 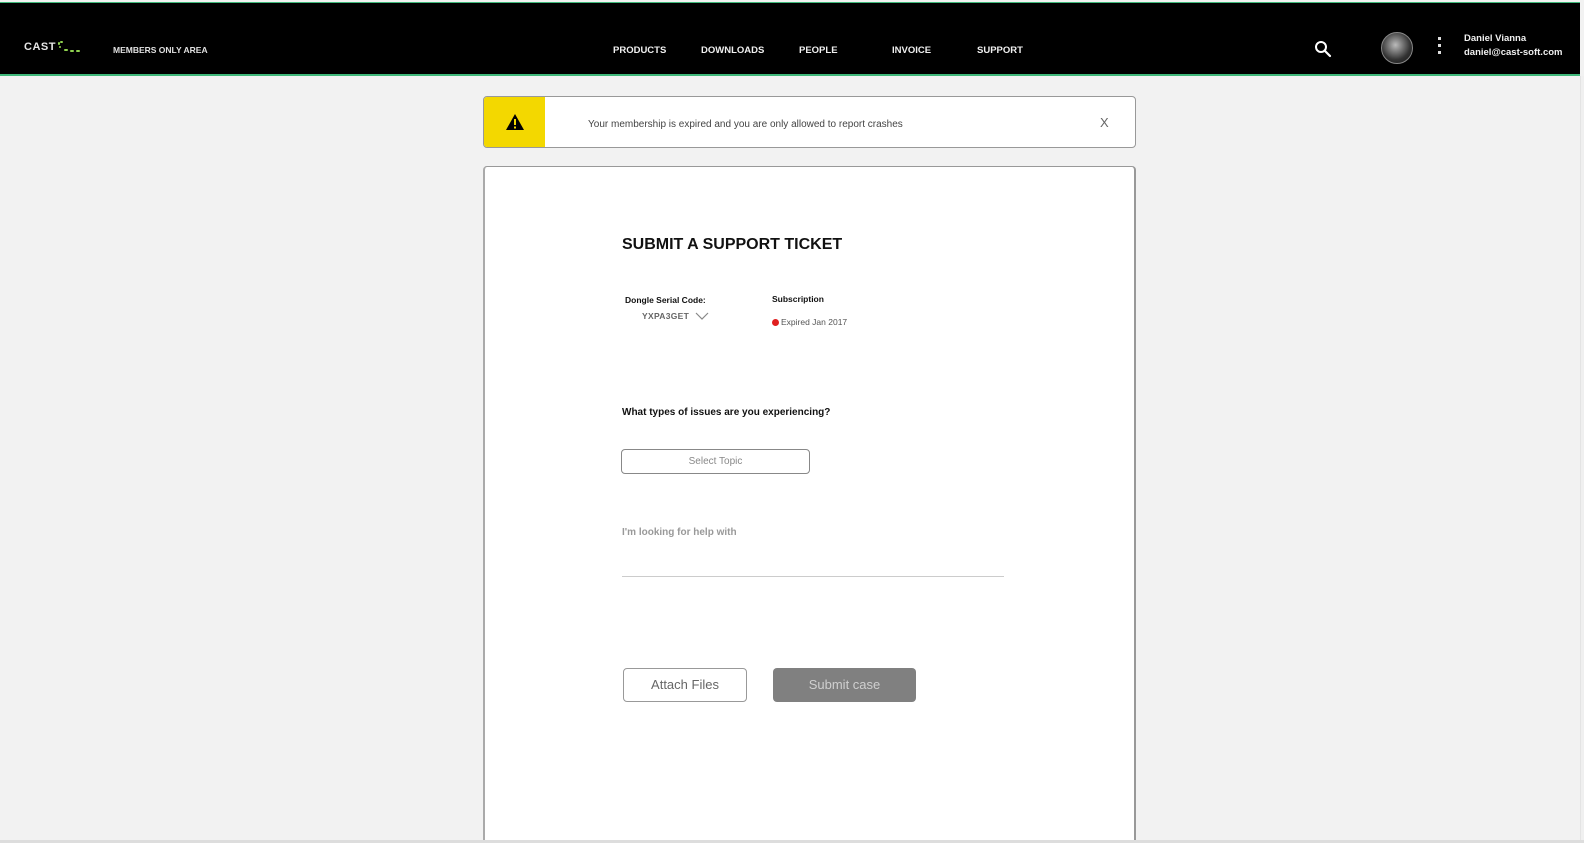 What do you see at coordinates (1000, 50) in the screenshot?
I see `nav-support: SUPPORT` at bounding box center [1000, 50].